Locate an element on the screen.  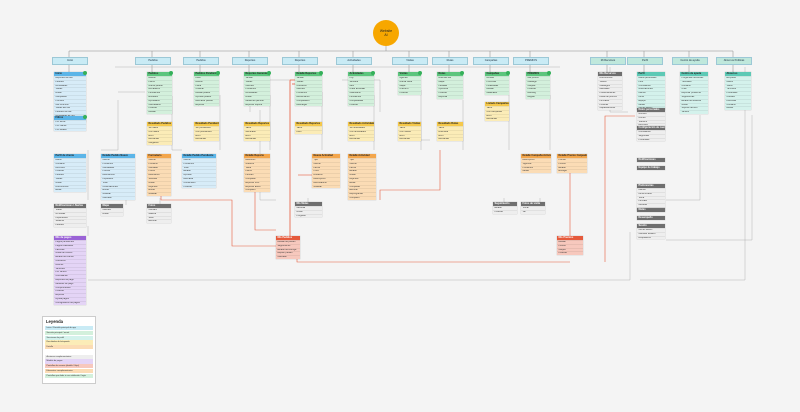
screen-card: Seguimiento Estado Historial is located at coordinates (505, 208).